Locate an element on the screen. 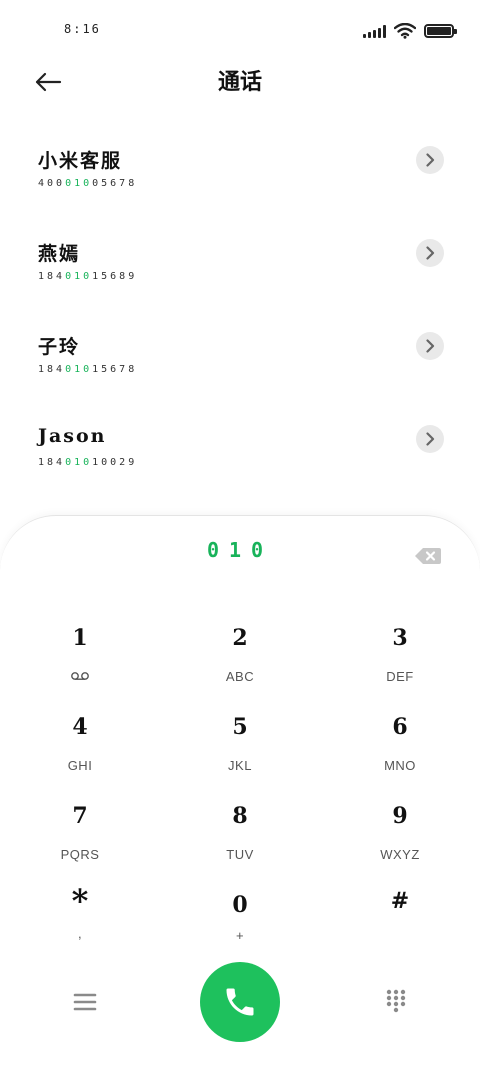 The height and width of the screenshot is (1066, 480). page-title: 通话 is located at coordinates (239, 82).